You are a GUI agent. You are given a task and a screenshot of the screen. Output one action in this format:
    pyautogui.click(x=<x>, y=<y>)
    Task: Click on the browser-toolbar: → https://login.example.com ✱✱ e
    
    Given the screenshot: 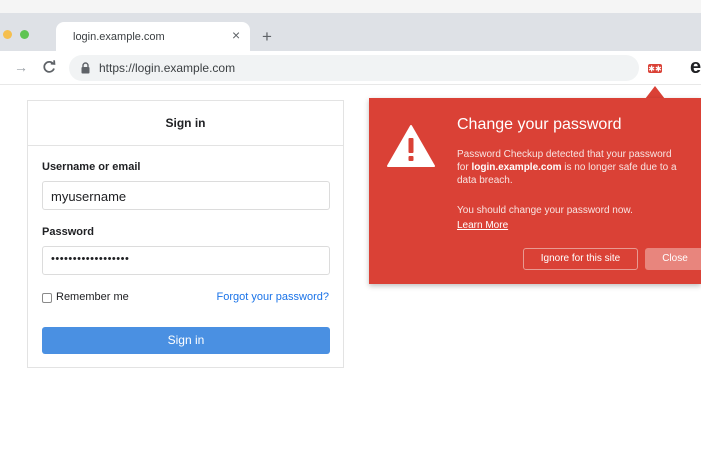 What is the action you would take?
    pyautogui.click(x=350, y=68)
    